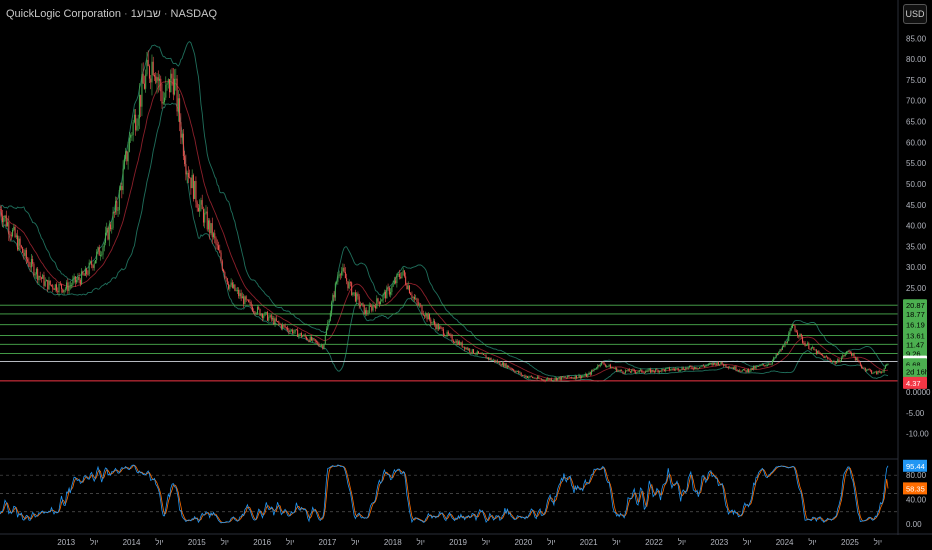 This screenshot has width=932, height=550. What do you see at coordinates (393, 542) in the screenshot?
I see `time-axis-label: 2018` at bounding box center [393, 542].